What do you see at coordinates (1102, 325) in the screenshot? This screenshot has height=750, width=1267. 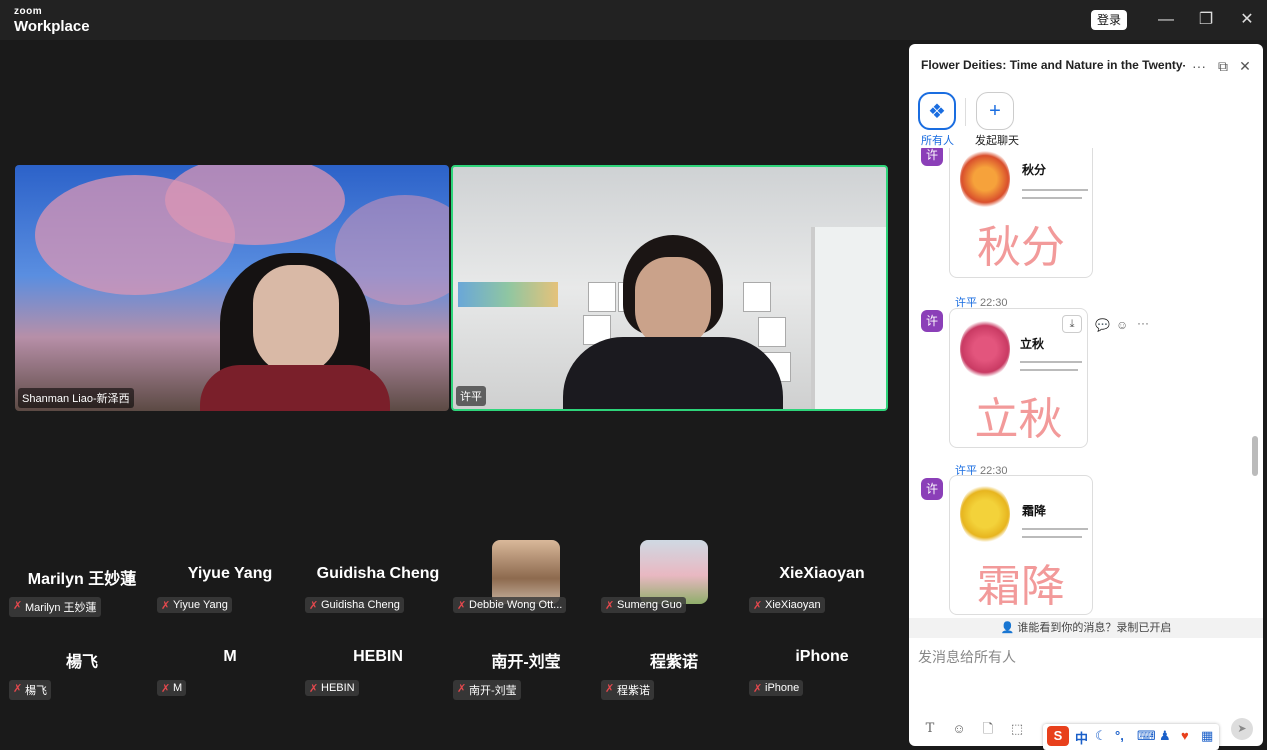 I see `reply-icon: 💬` at bounding box center [1102, 325].